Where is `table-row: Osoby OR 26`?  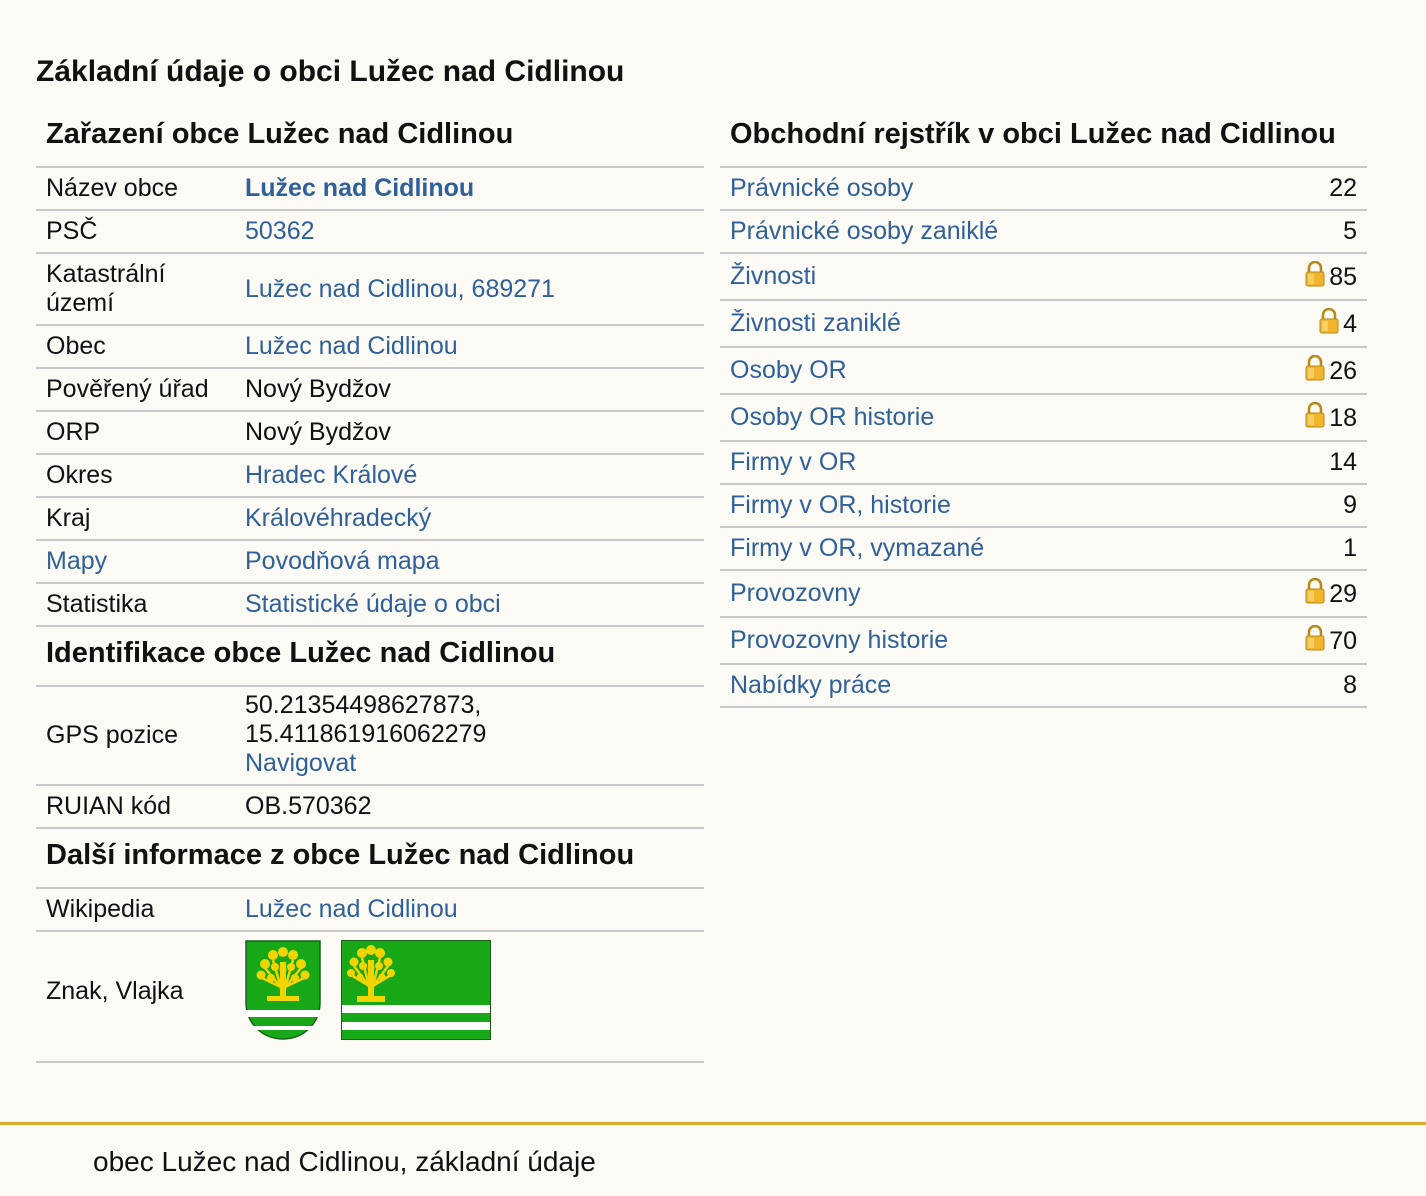
table-row: Osoby OR 26 is located at coordinates (1043, 371).